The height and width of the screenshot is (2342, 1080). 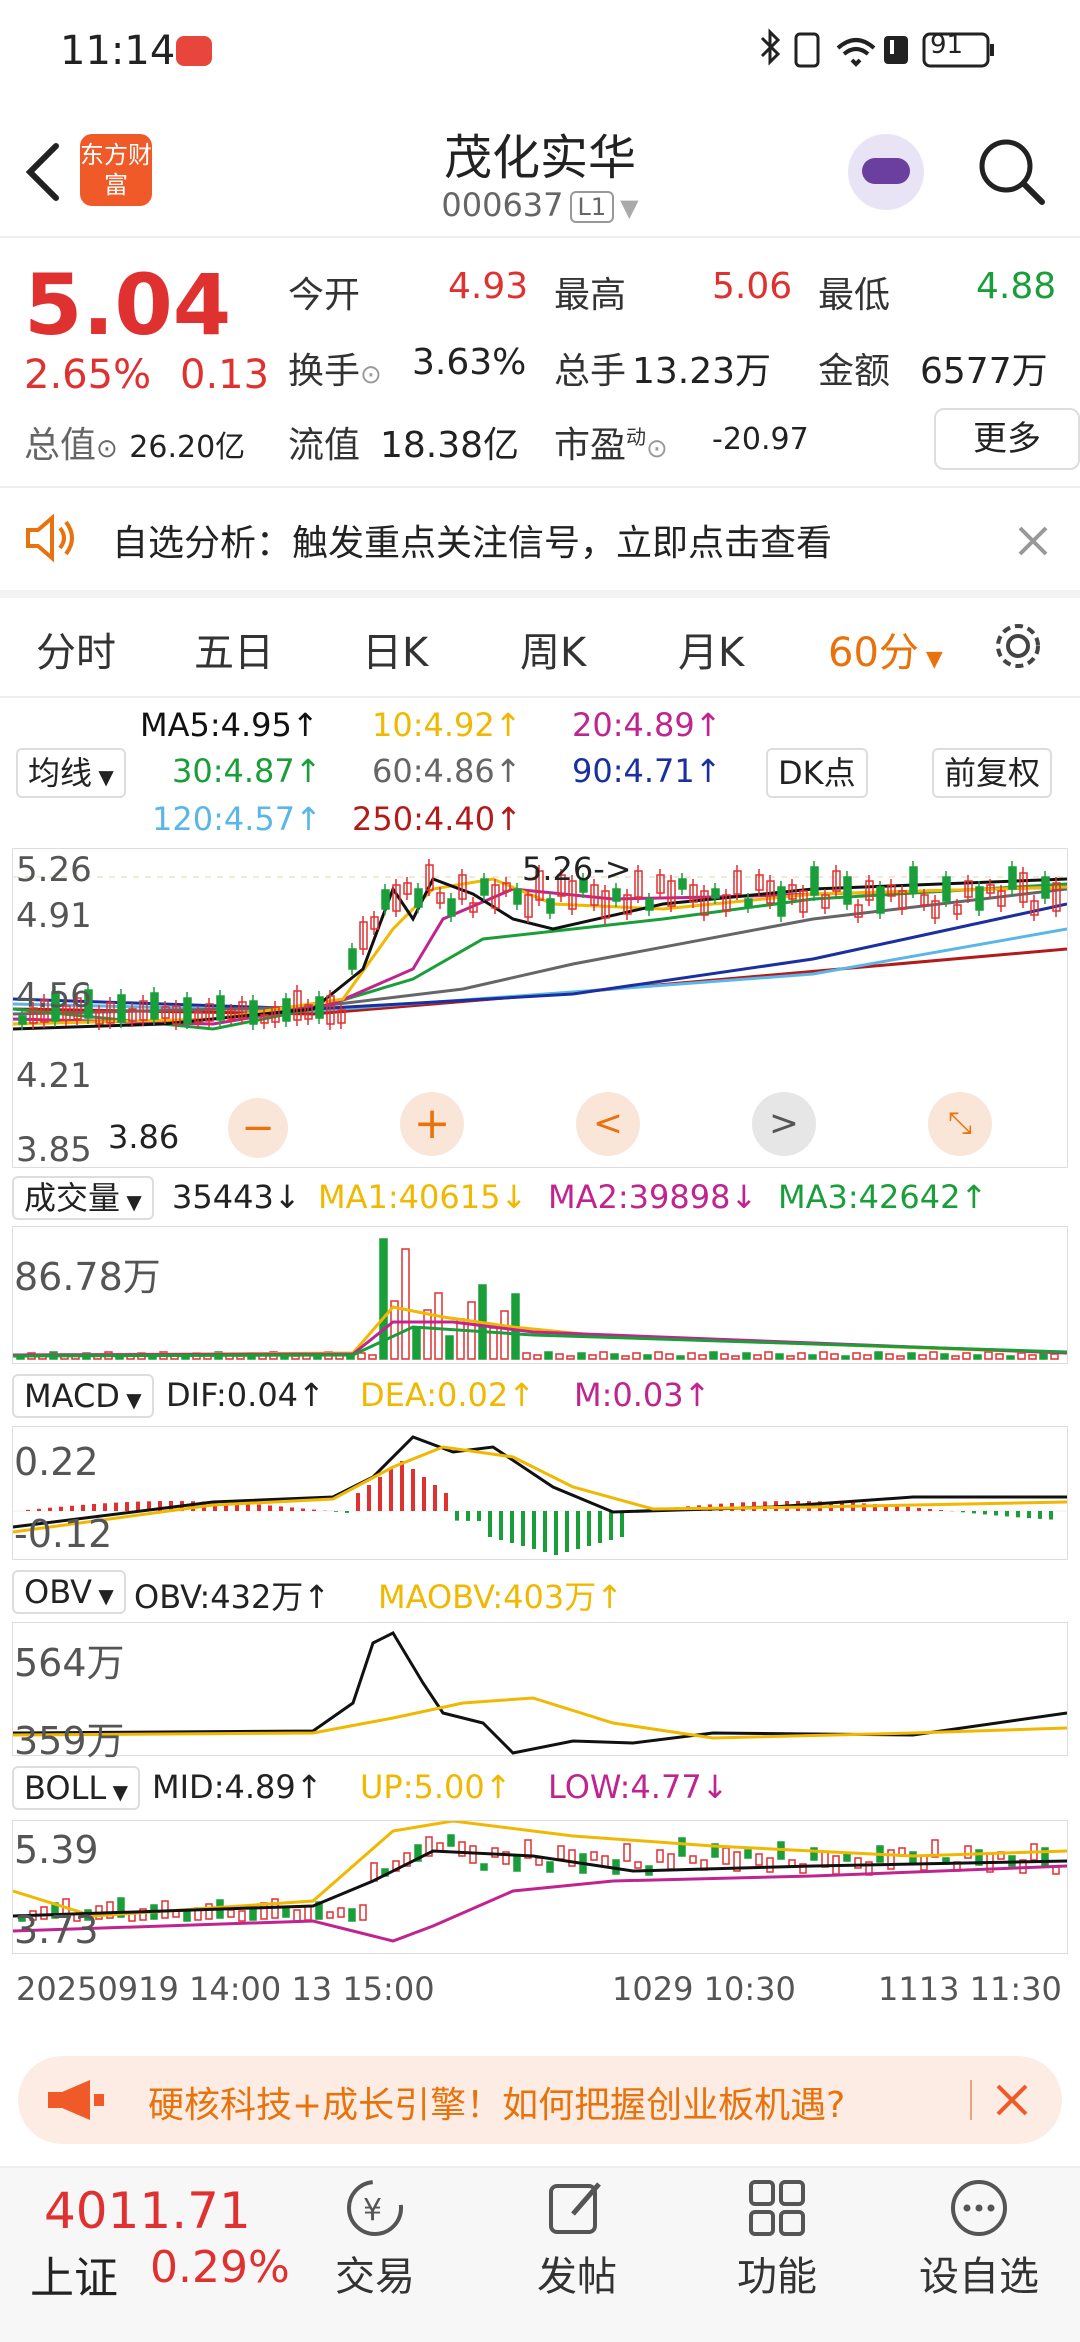 I want to click on nav-trade: ¥ 交易, so click(x=375, y=2239).